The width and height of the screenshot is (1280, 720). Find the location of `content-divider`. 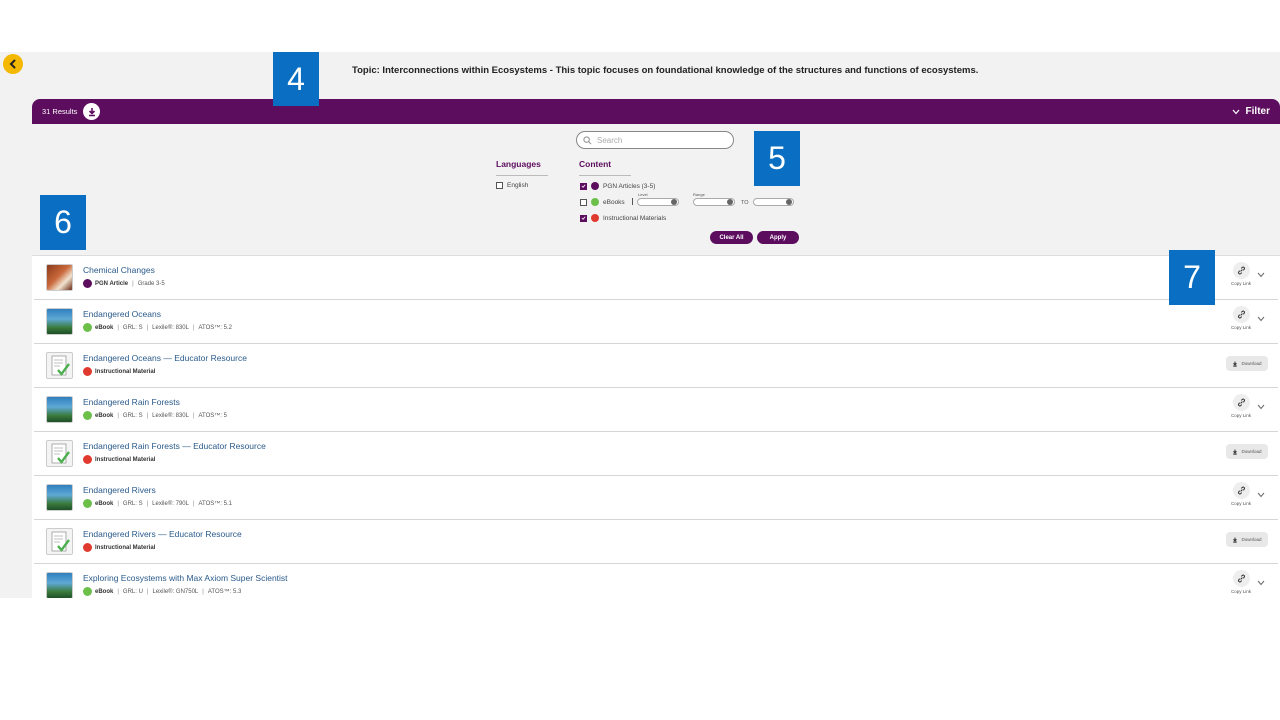

content-divider is located at coordinates (605, 175).